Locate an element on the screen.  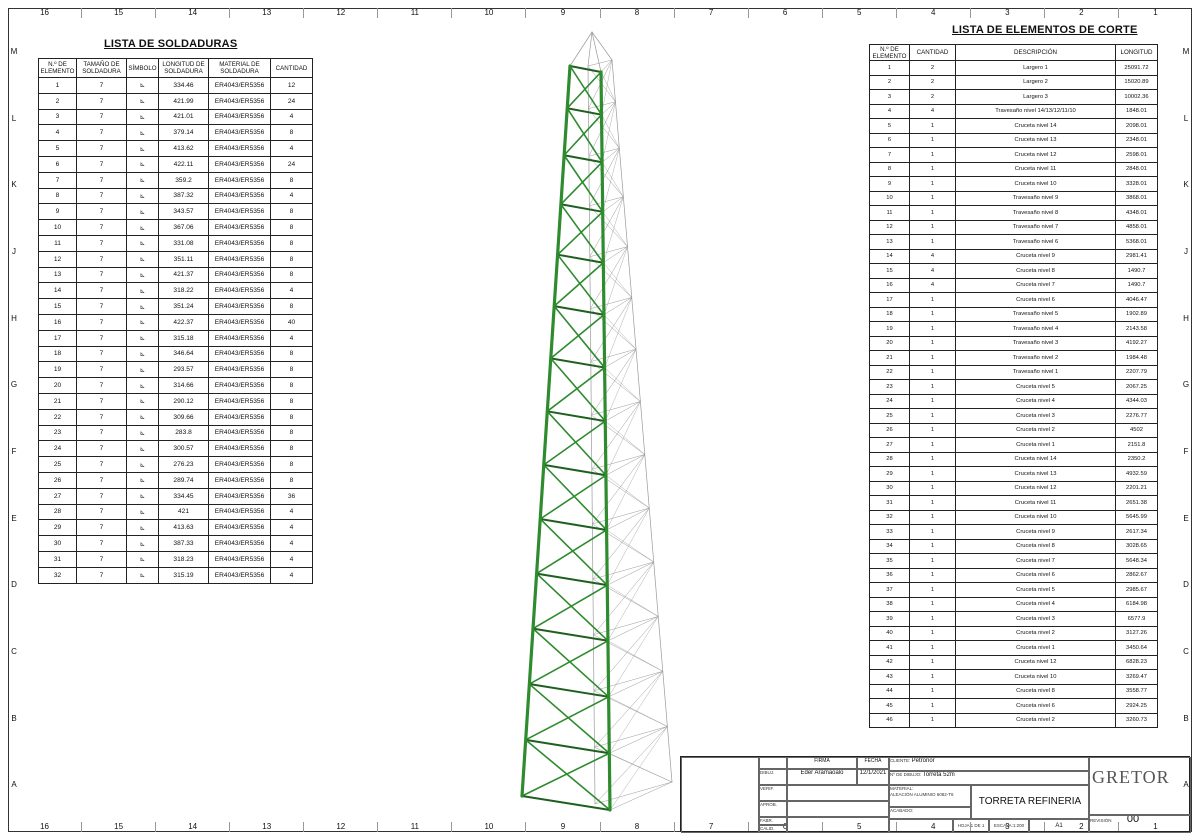
weld-element-no: 15 is located at coordinates (57, 306).